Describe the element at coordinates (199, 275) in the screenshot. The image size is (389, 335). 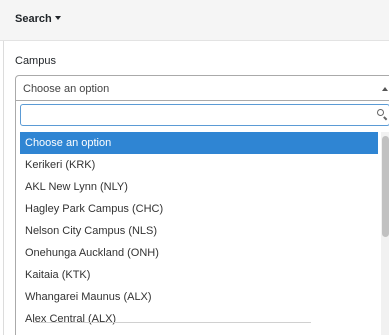
I see `dropdown-option: Kaitaia (KTK)` at that location.